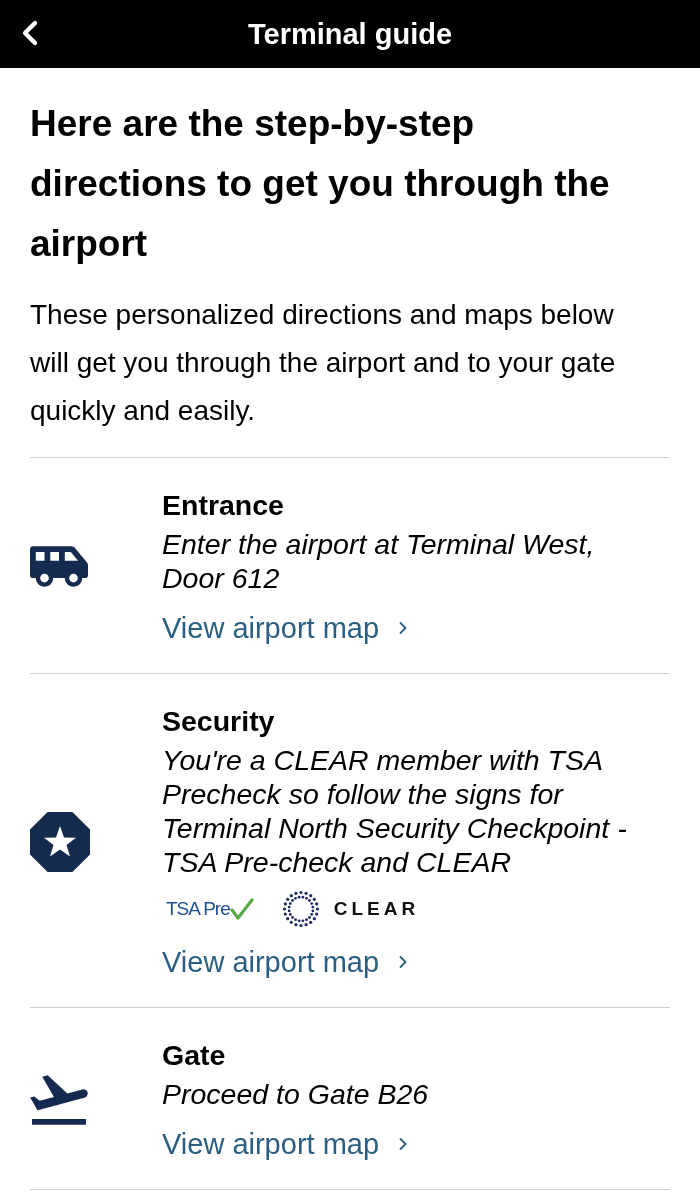 This screenshot has width=700, height=1200. Describe the element at coordinates (241, 909) in the screenshot. I see `checkmark-icon` at that location.